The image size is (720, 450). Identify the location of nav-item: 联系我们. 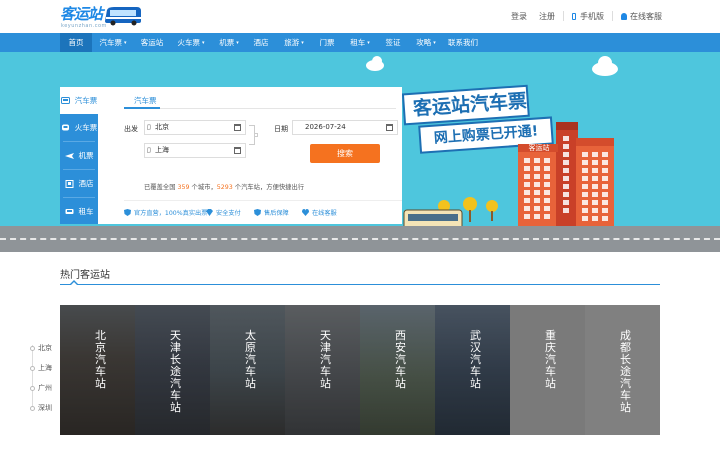
(463, 42).